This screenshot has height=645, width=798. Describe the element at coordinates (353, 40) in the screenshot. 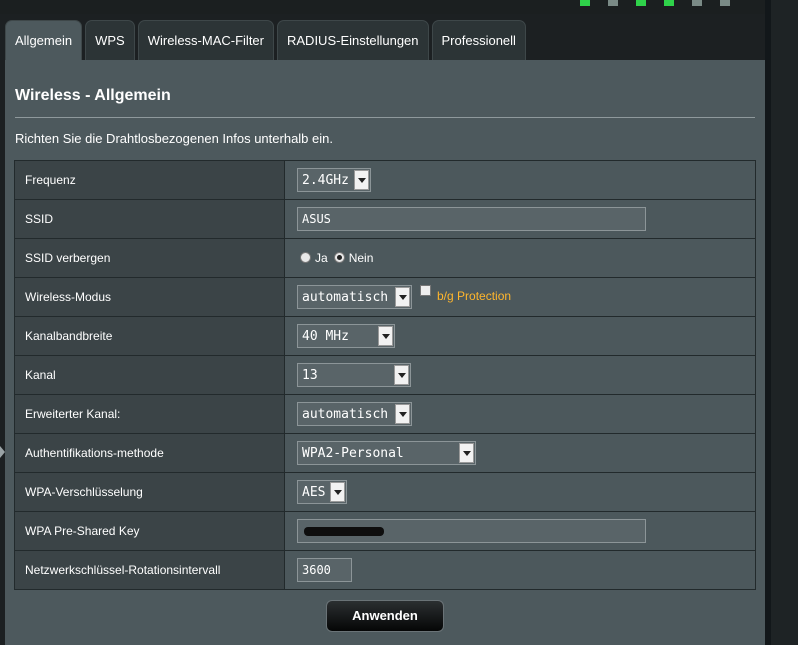

I see `tab-radius-einstellungen: RADIUS-Einstellungen` at that location.